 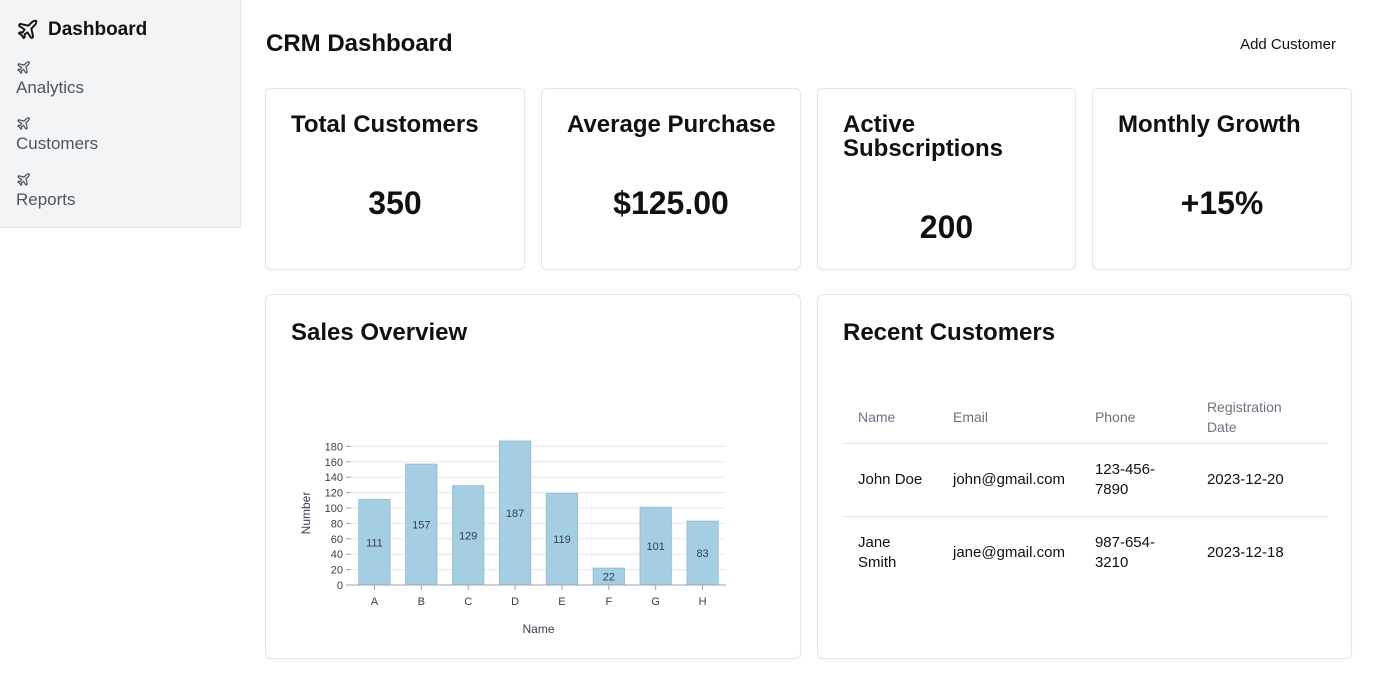 I want to click on sidebar-item-customers: Customers, so click(x=57, y=135).